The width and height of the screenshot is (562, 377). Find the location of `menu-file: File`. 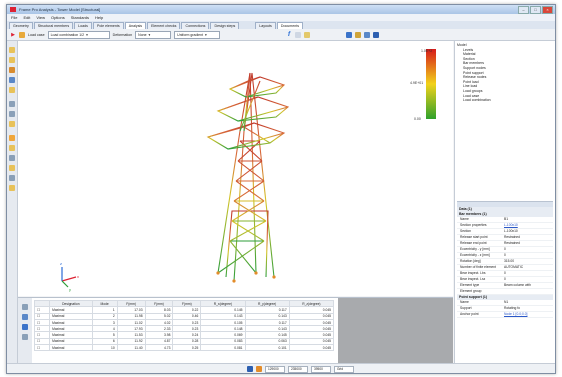

menu-file: File is located at coordinates (14, 17).